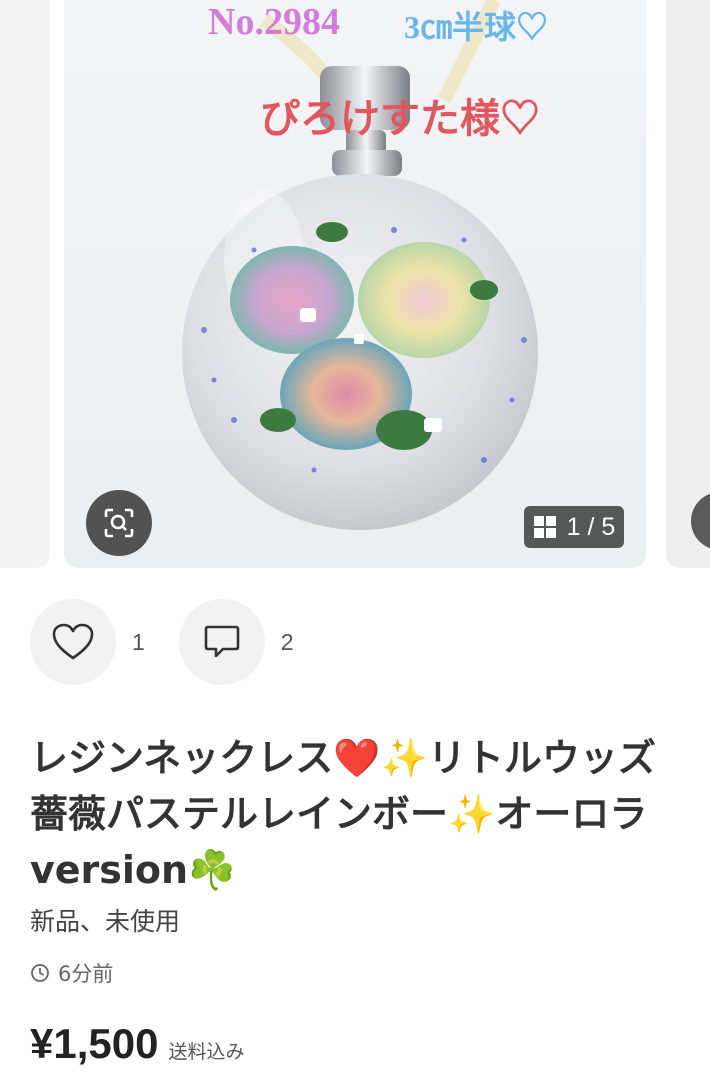 The image size is (710, 1080). What do you see at coordinates (688, 284) in the screenshot?
I see `next-image-peek` at bounding box center [688, 284].